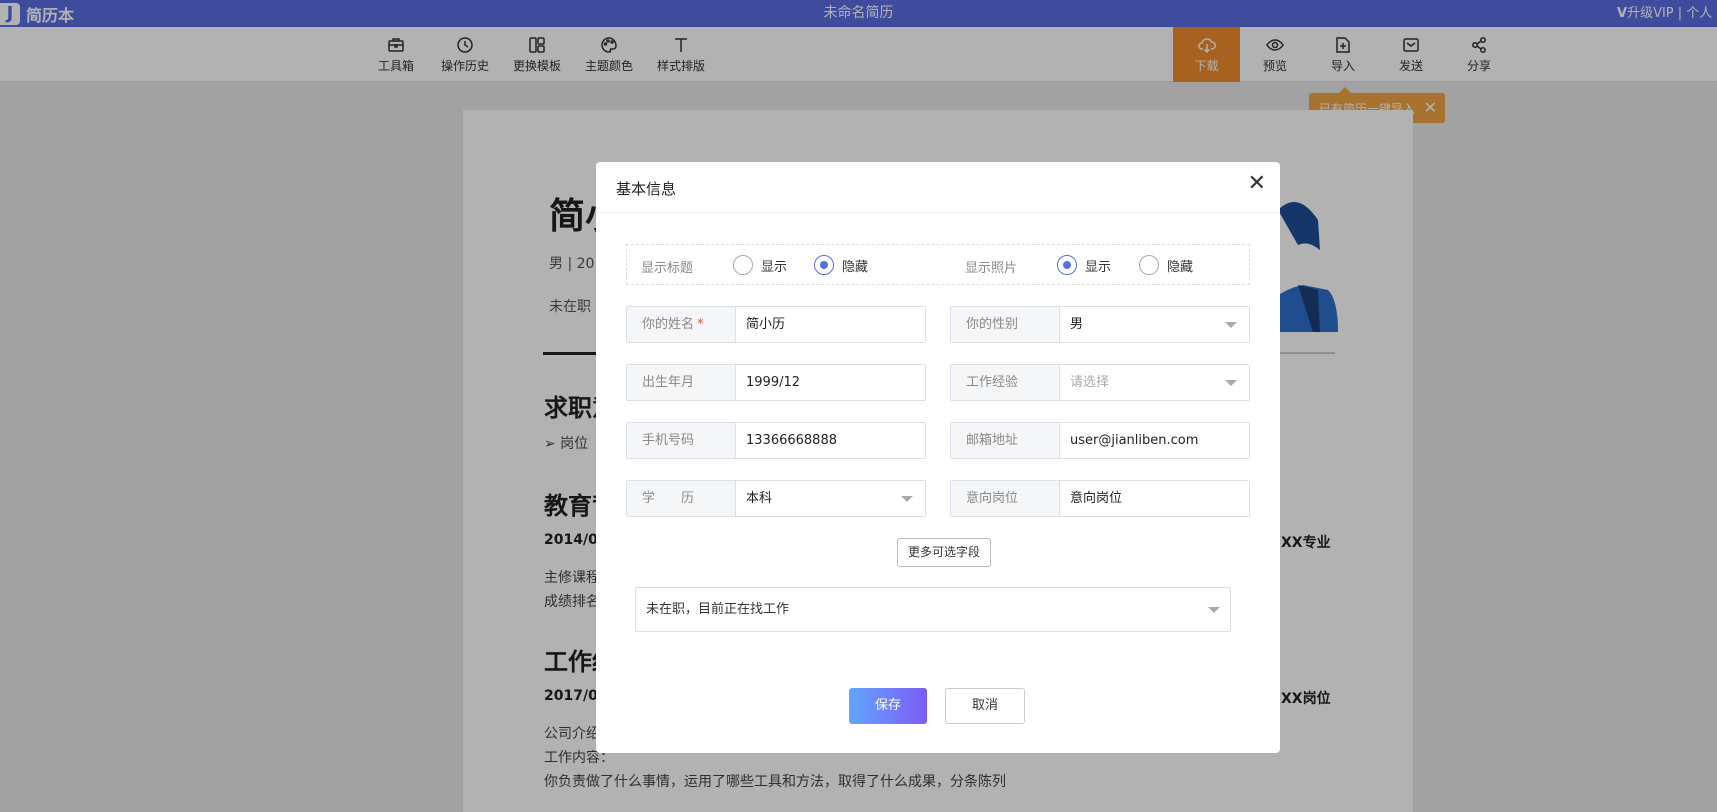 The height and width of the screenshot is (812, 1717). I want to click on gender-label: 你的性别, so click(1005, 324).